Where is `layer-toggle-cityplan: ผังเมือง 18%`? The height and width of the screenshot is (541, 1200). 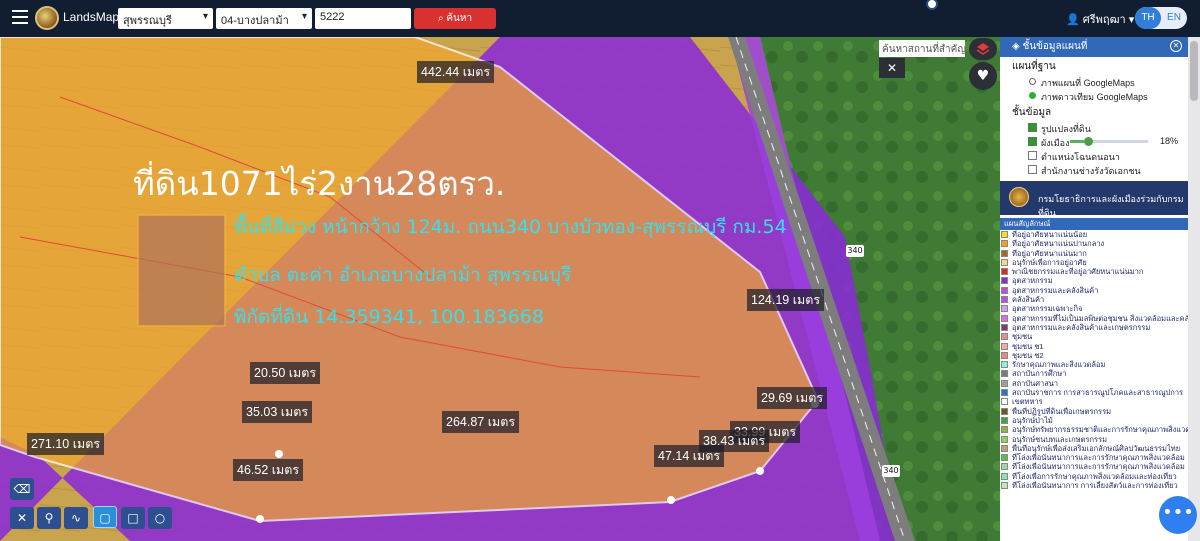 layer-toggle-cityplan: ผังเมือง 18% is located at coordinates (1094, 142).